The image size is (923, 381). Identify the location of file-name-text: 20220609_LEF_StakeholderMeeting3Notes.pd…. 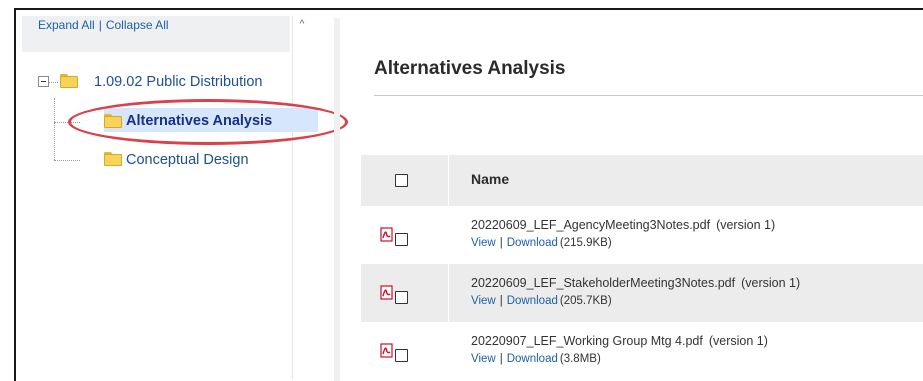
(603, 283).